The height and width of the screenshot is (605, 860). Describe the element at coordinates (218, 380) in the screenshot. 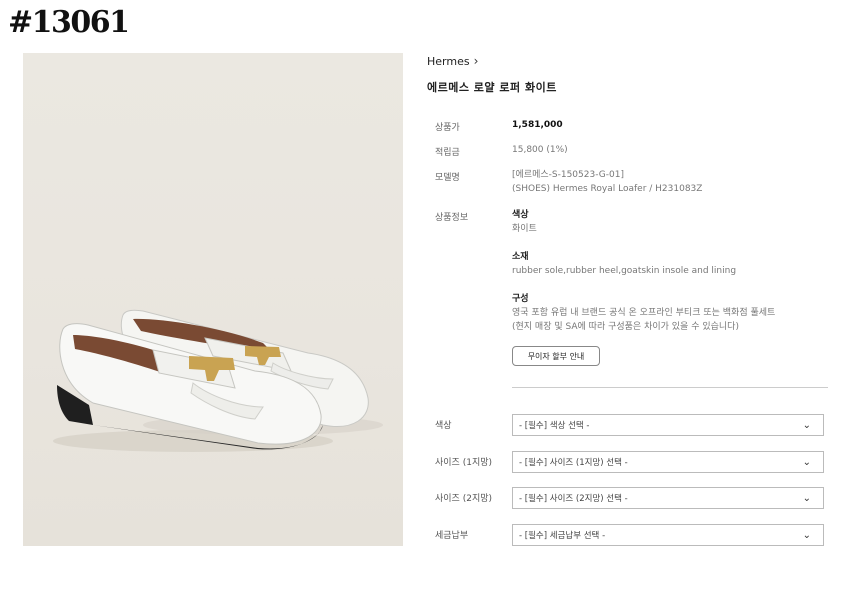

I see `loafer-illustration` at that location.